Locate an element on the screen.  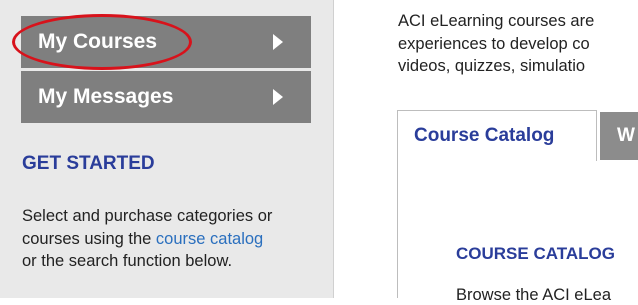
tab-secondary: W is located at coordinates (619, 136).